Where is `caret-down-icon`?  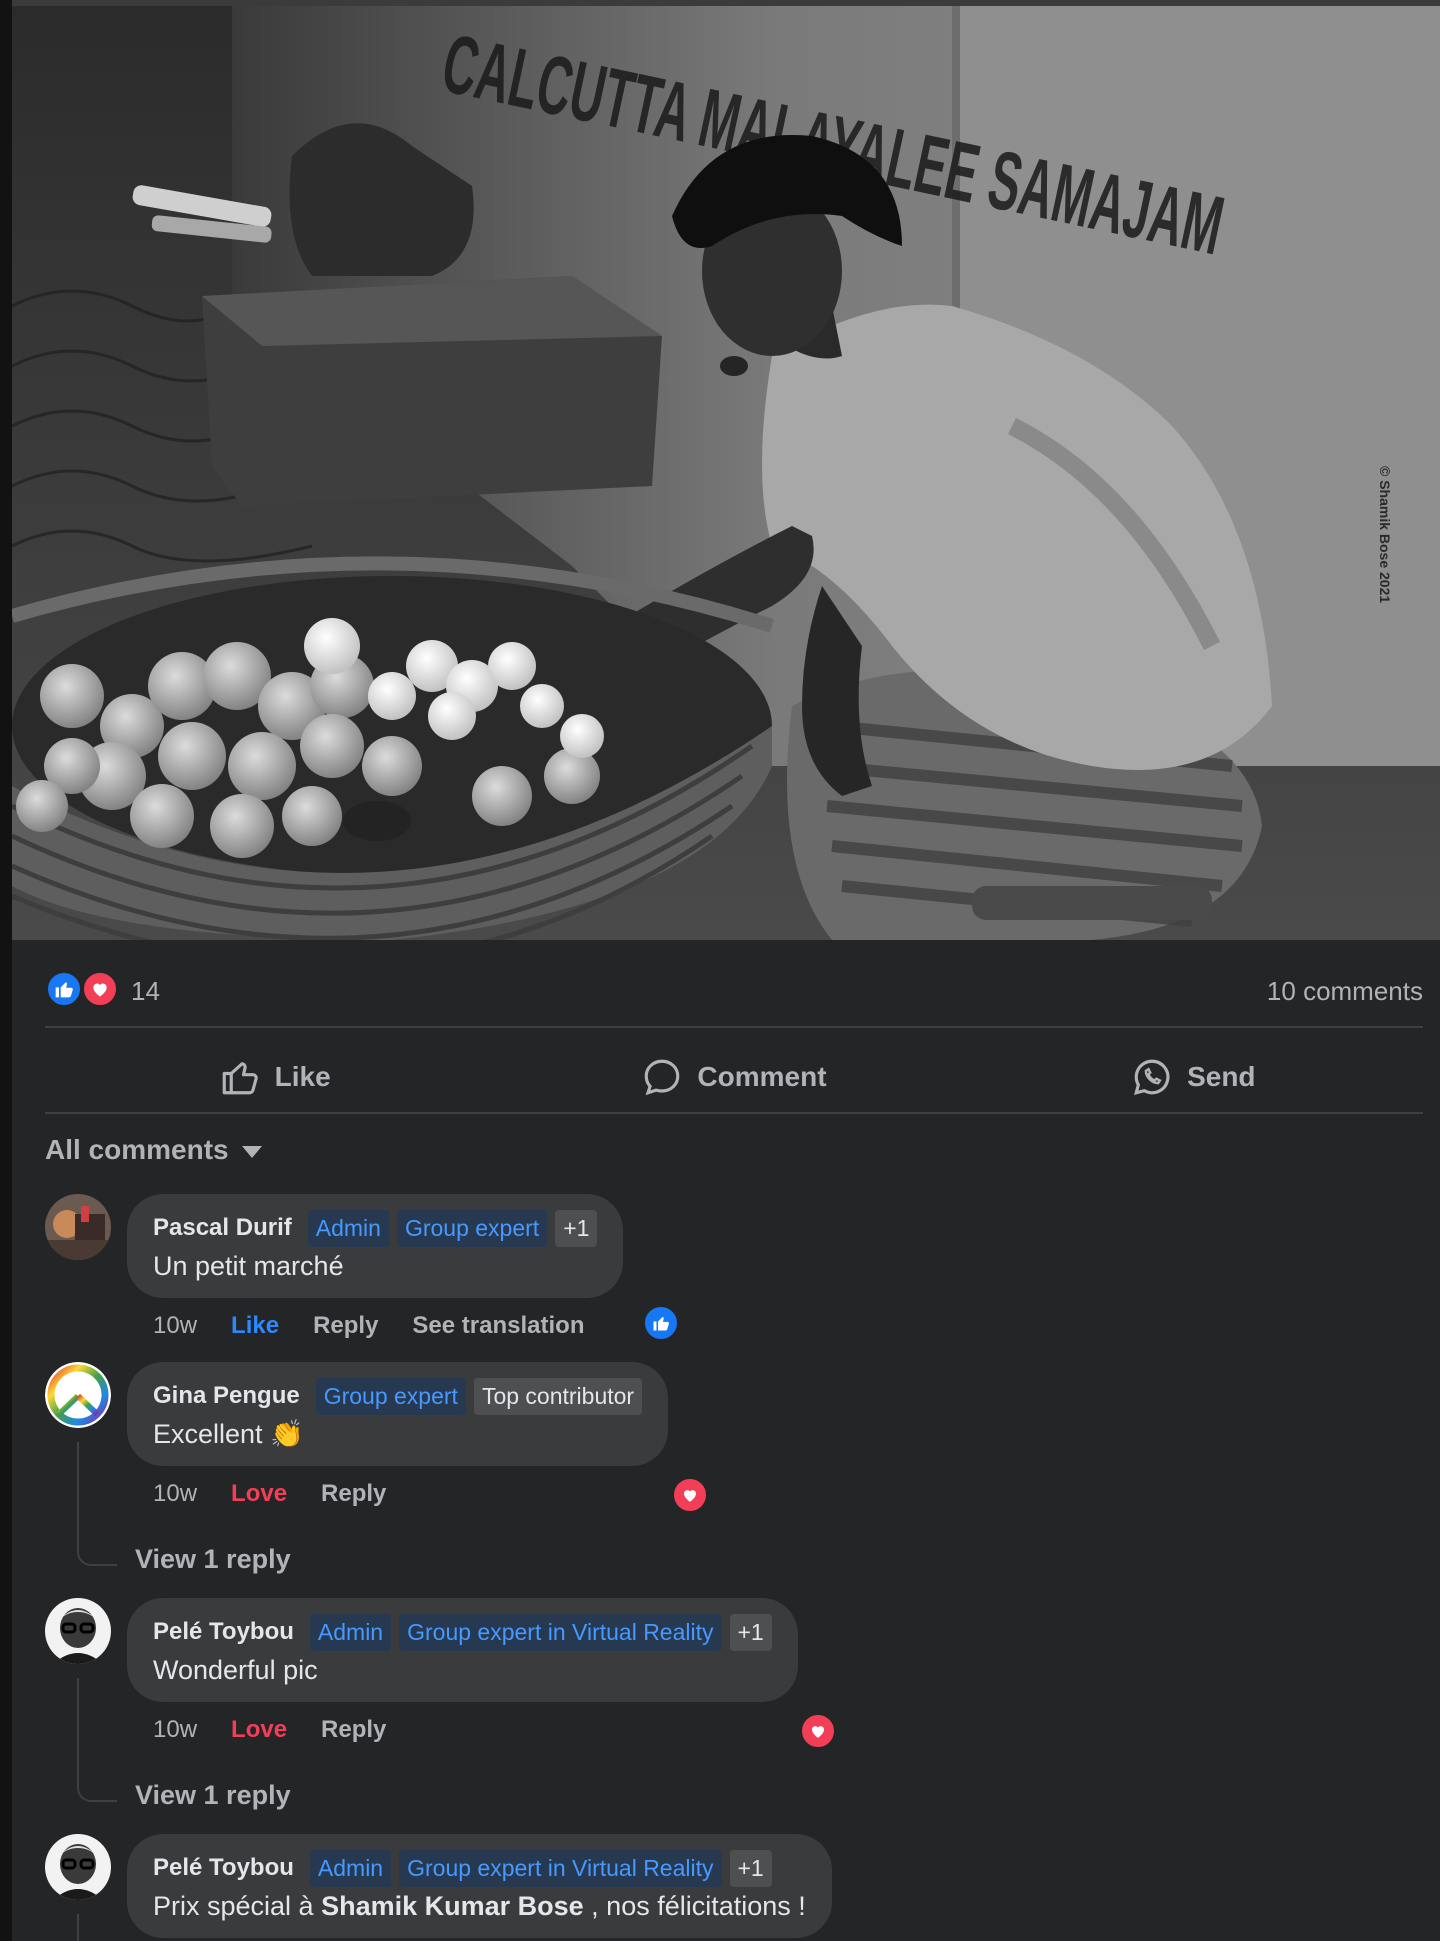
caret-down-icon is located at coordinates (252, 1150).